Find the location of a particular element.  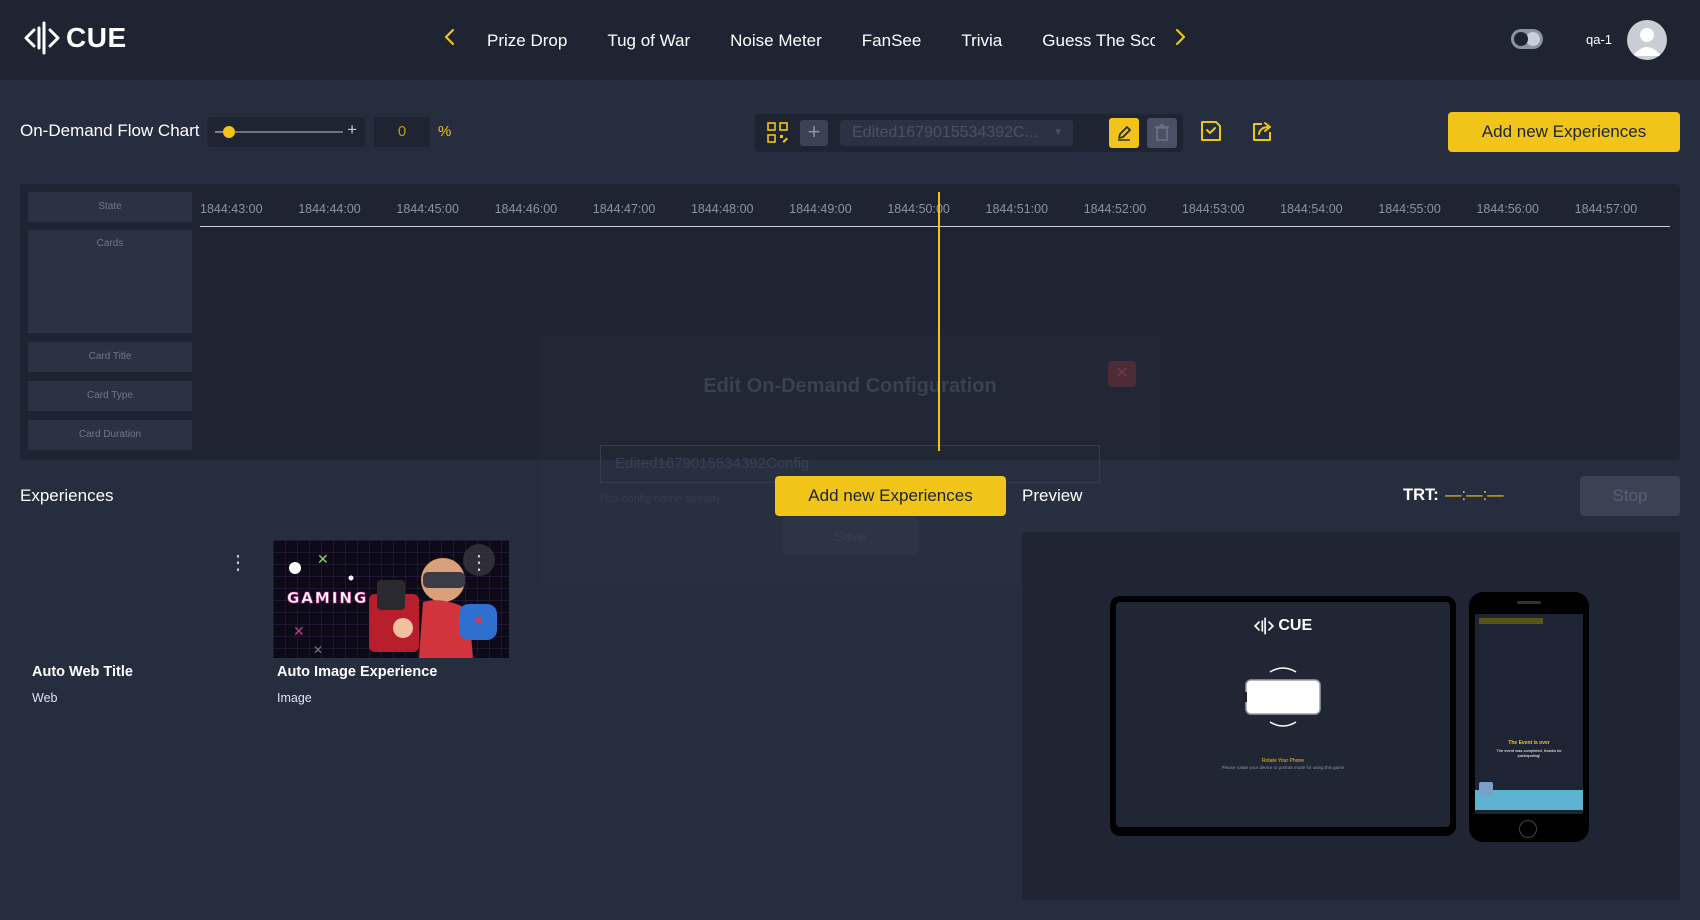

trash-icon is located at coordinates (1162, 132).